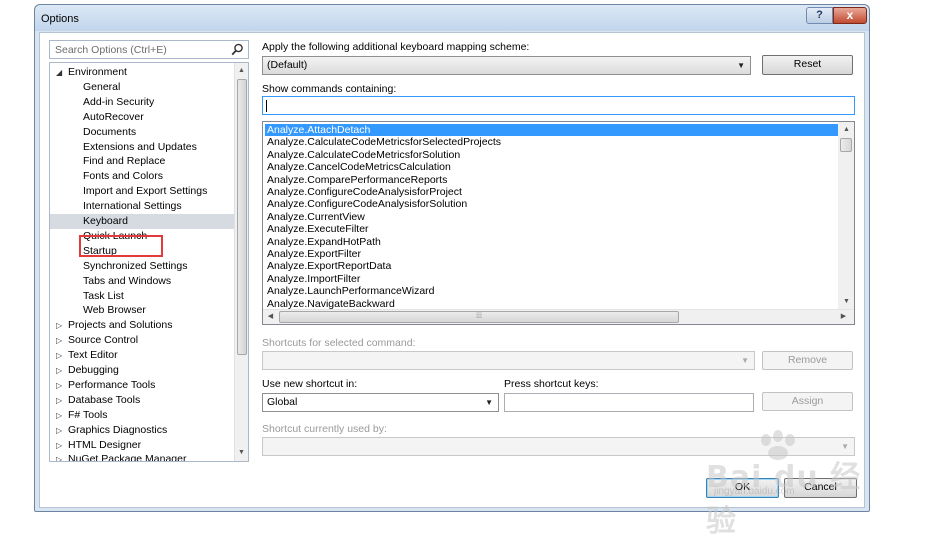 The width and height of the screenshot is (928, 540). Describe the element at coordinates (819, 15) in the screenshot. I see `help-button: ?` at that location.